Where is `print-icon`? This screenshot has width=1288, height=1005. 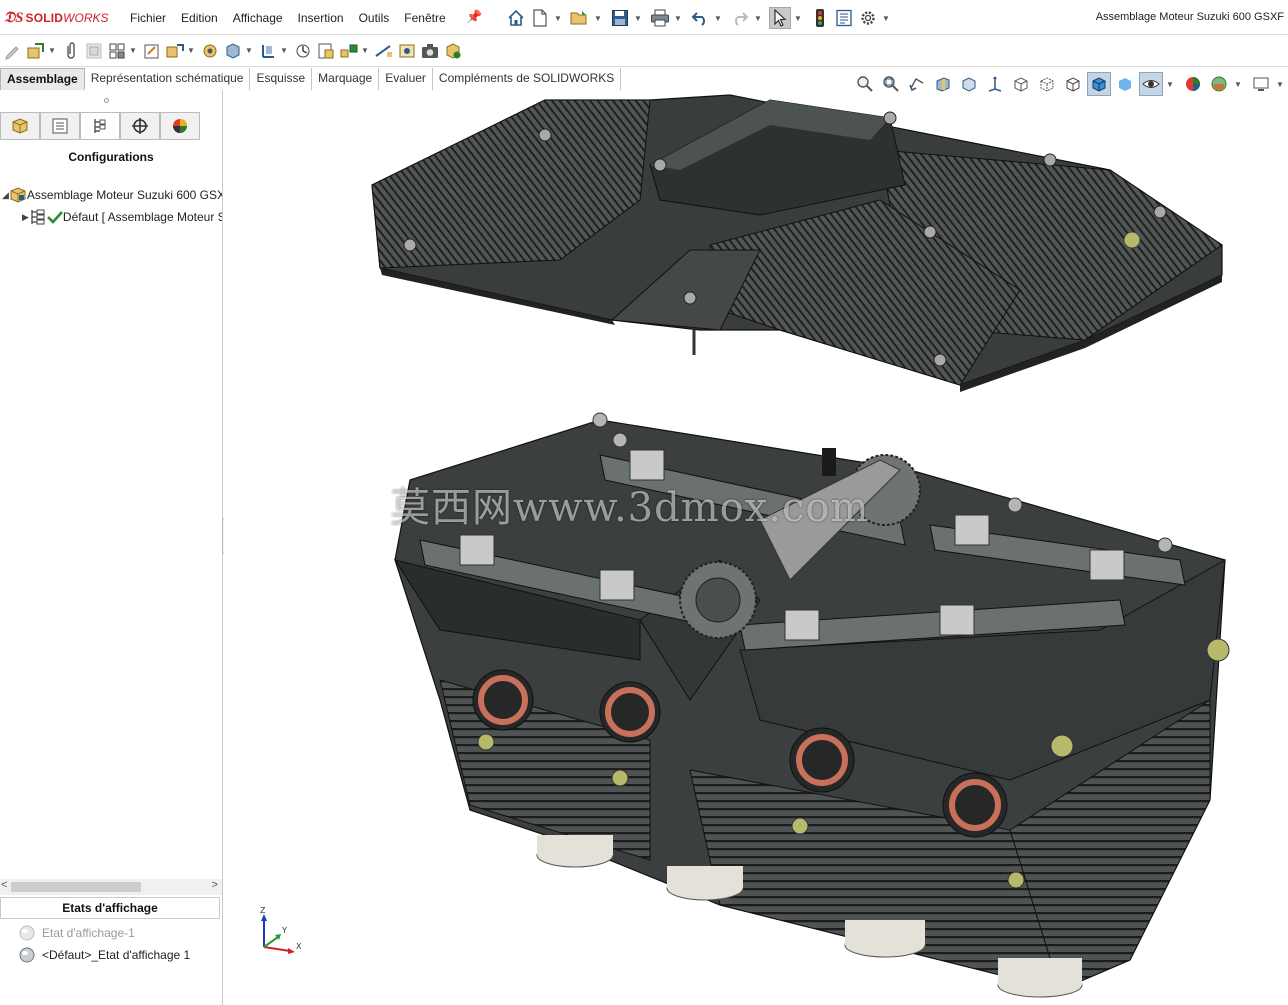
print-icon is located at coordinates (660, 18).